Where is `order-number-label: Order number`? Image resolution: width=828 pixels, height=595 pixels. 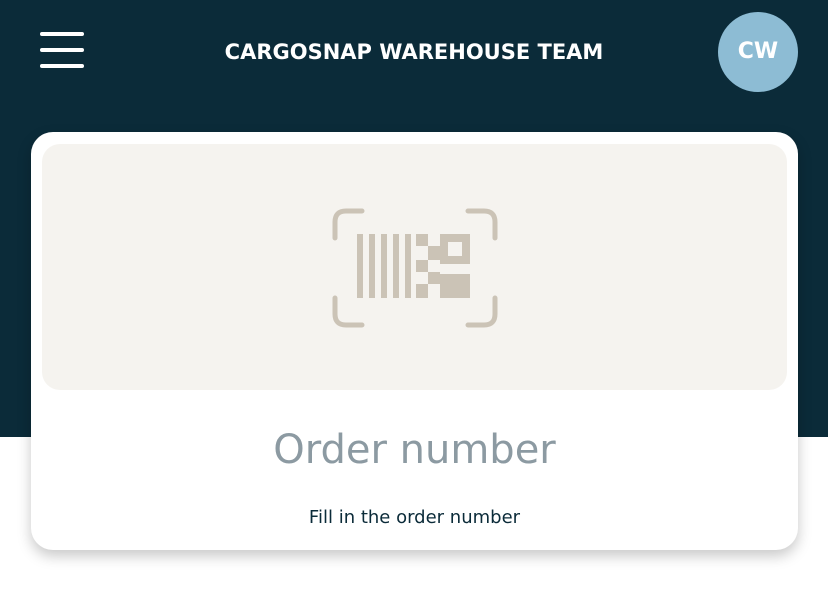
order-number-label: Order number is located at coordinates (414, 450).